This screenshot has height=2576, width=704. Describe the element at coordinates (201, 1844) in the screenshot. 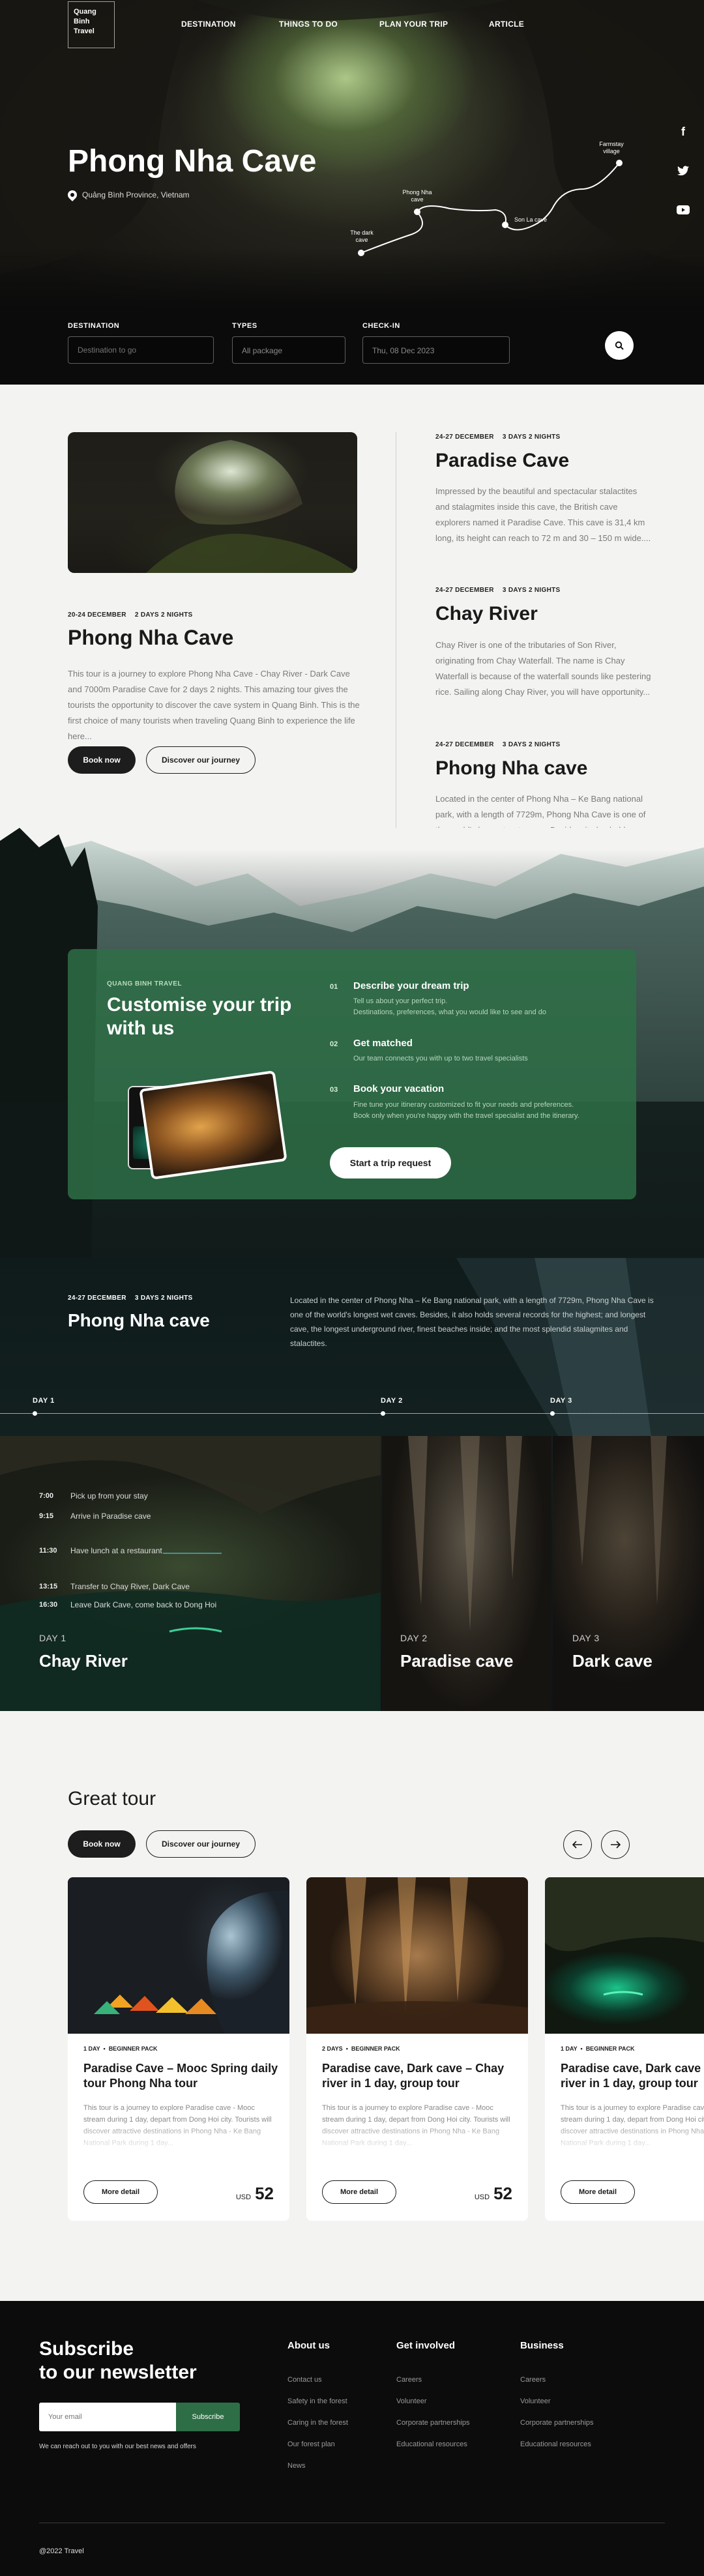

I see `great-tour-discover-button: Discover our journey` at that location.